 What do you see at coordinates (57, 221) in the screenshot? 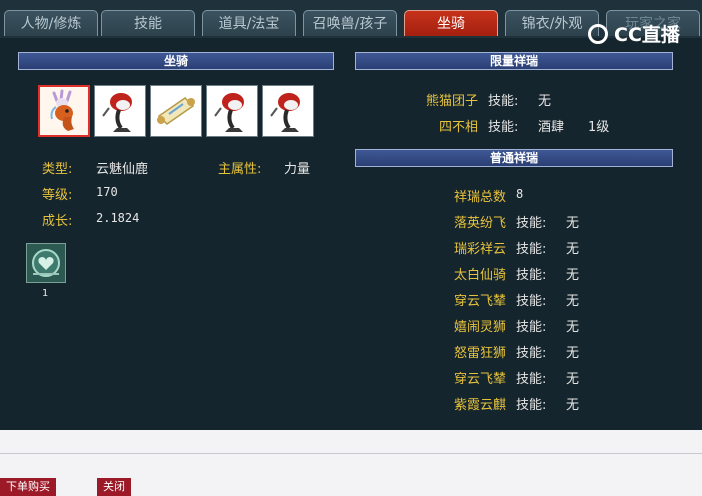
I see `growth-label: 成长:` at bounding box center [57, 221].